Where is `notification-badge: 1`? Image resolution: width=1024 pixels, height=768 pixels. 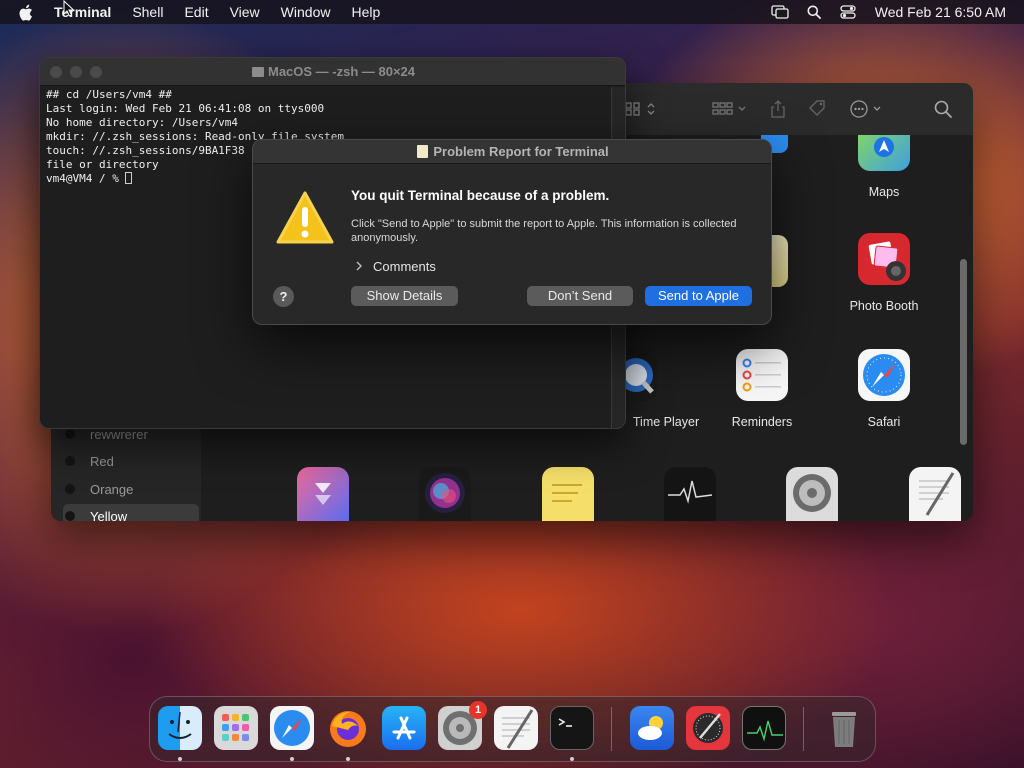 notification-badge: 1 is located at coordinates (478, 710).